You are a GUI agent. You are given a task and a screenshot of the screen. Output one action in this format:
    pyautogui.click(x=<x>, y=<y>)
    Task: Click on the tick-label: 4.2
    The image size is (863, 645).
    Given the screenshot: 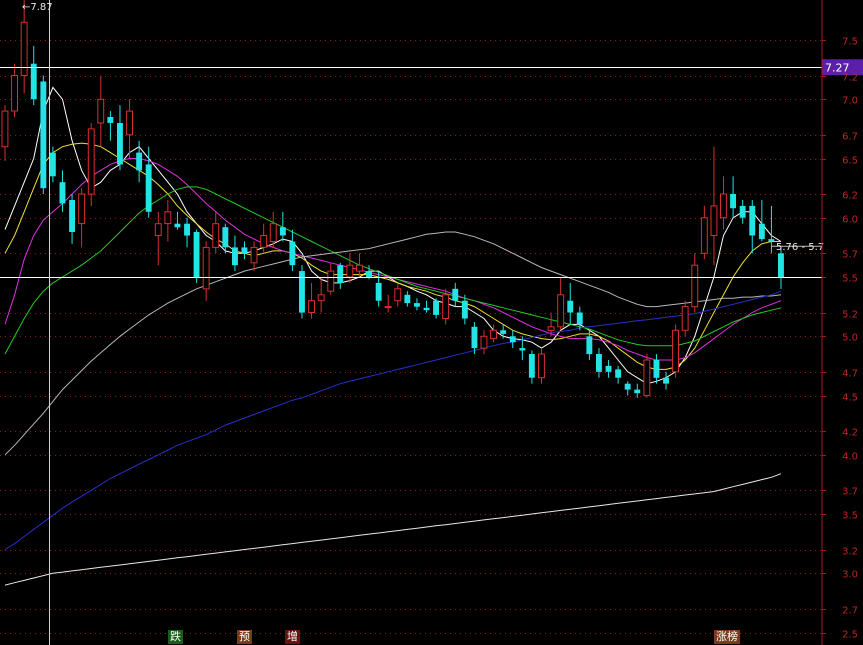 What is the action you would take?
    pyautogui.click(x=850, y=433)
    